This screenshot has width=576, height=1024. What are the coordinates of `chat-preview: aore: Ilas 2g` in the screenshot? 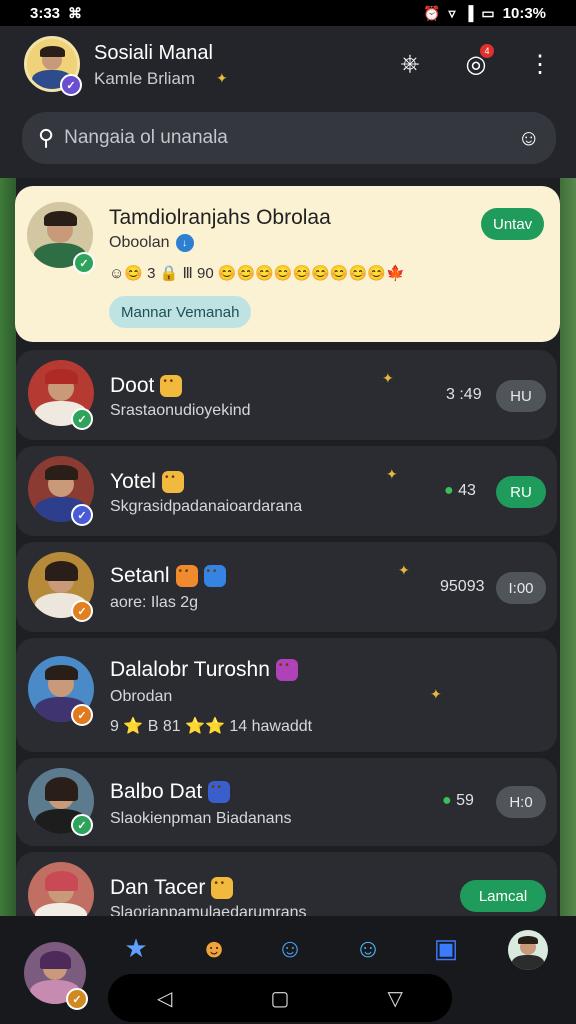 It's located at (154, 602).